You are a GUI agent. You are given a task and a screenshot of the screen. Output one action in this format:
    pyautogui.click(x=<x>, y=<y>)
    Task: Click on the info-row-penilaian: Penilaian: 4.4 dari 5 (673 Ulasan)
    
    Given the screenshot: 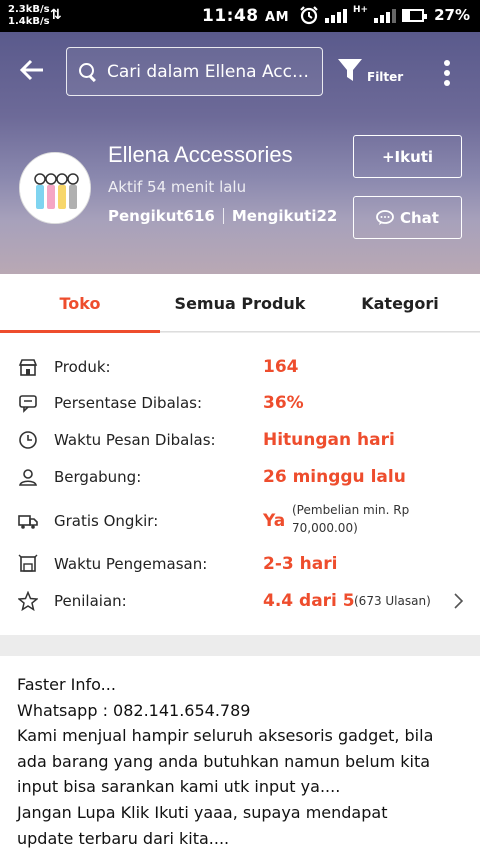 What is the action you would take?
    pyautogui.click(x=240, y=601)
    